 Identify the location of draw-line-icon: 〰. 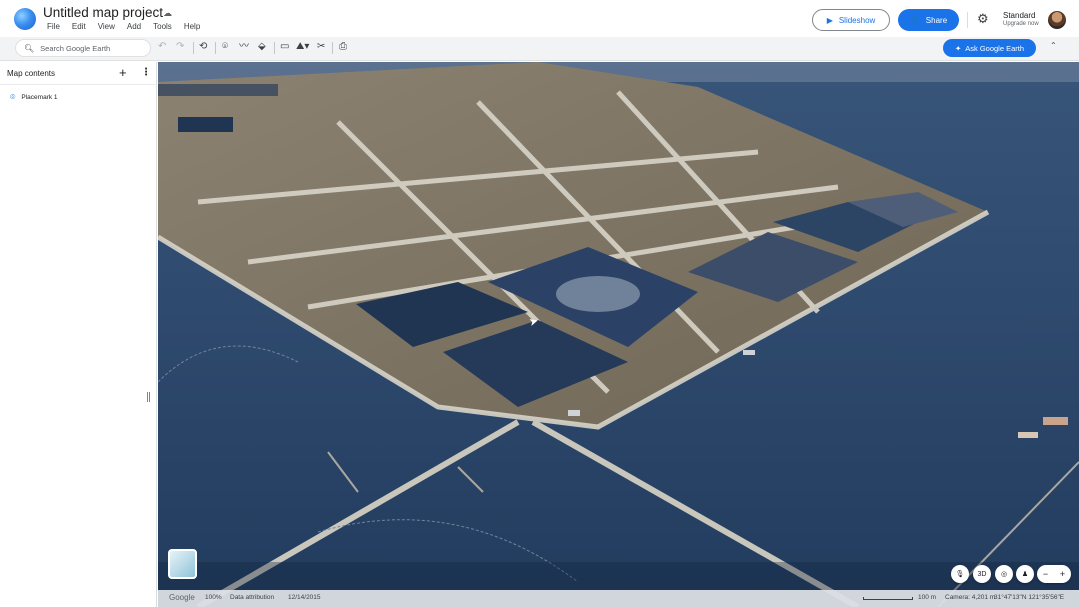
(244, 47).